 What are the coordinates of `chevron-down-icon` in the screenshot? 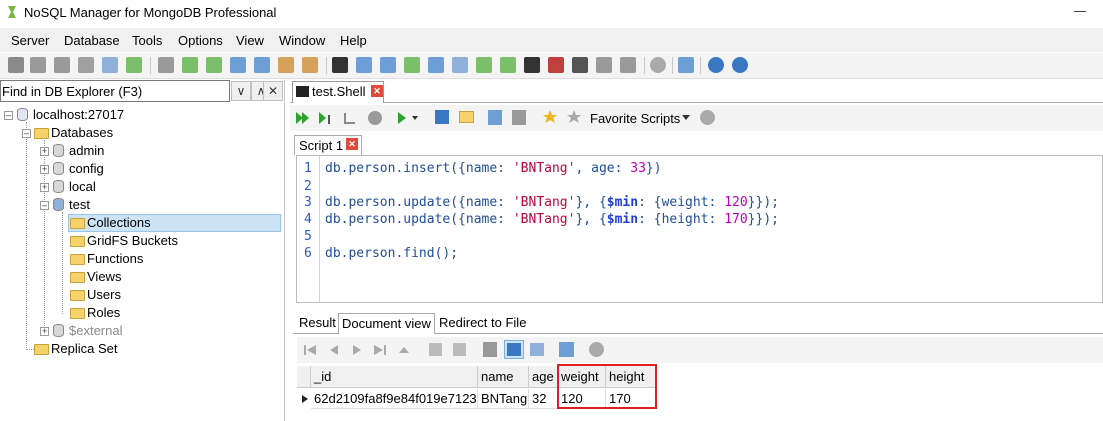 It's located at (686, 118).